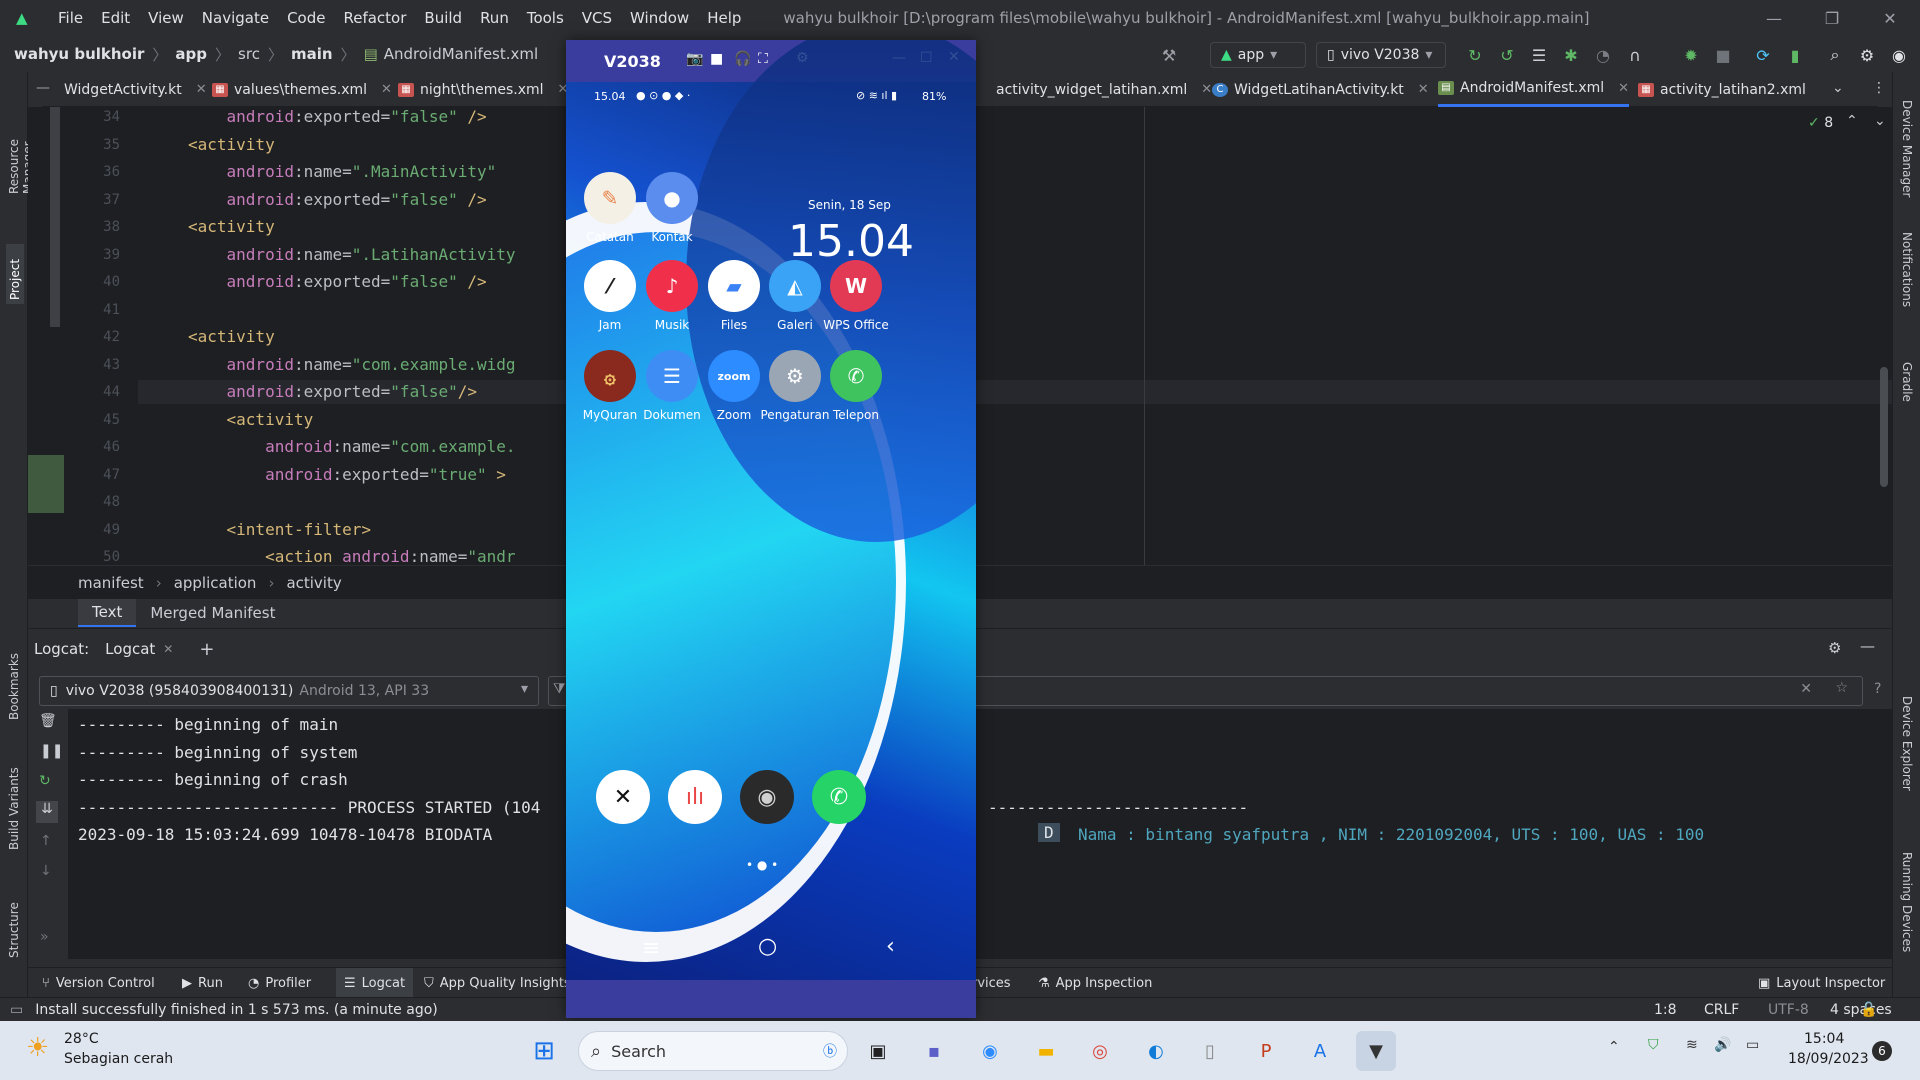 The width and height of the screenshot is (1920, 1080). Describe the element at coordinates (890, 946) in the screenshot. I see `back-icon: ‹` at that location.